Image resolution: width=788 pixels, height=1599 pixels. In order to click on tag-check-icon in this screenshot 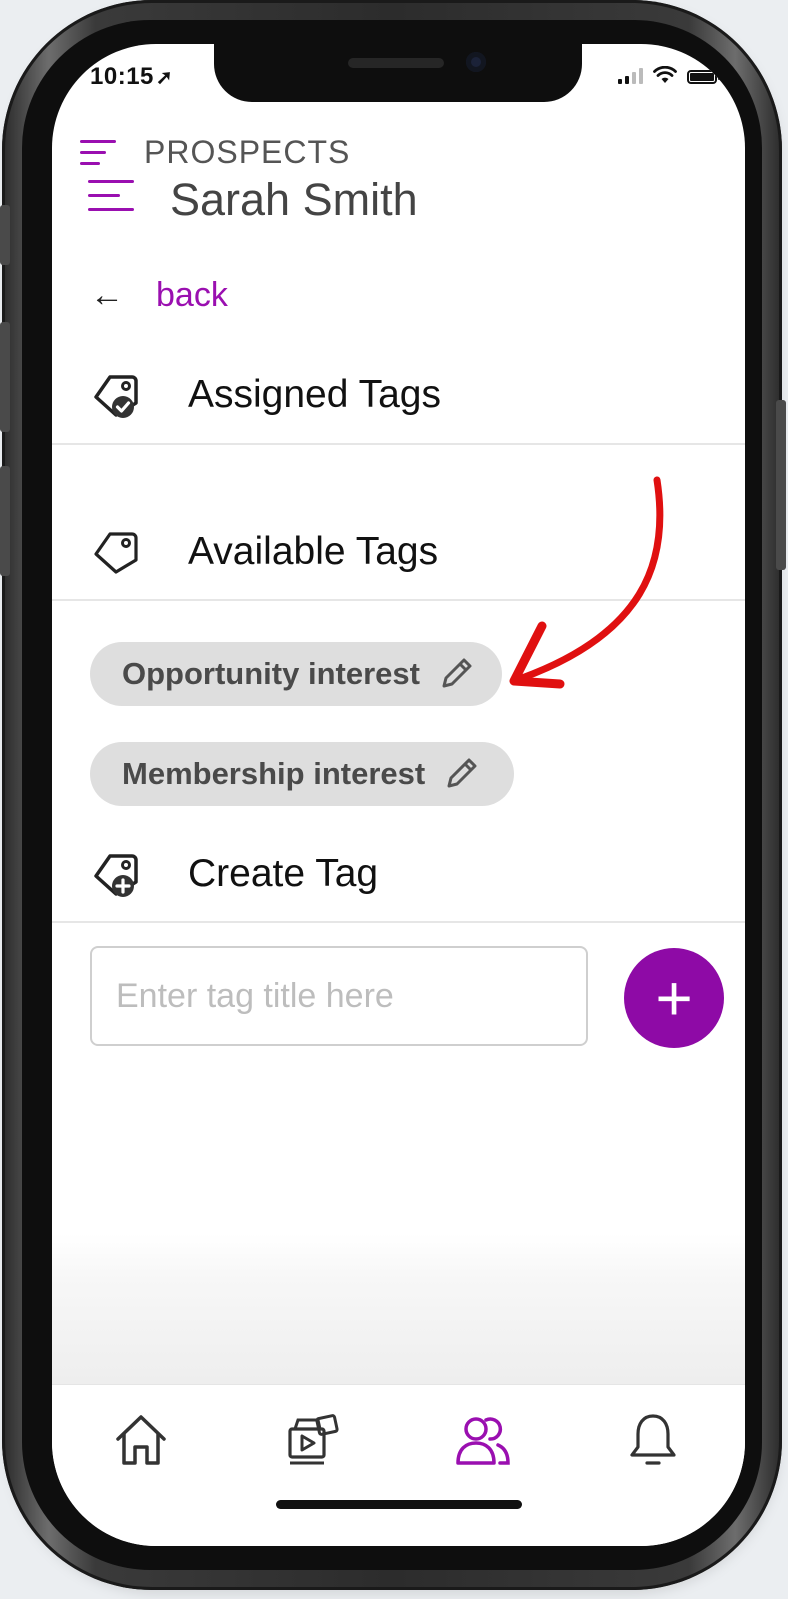, I will do `click(116, 396)`.